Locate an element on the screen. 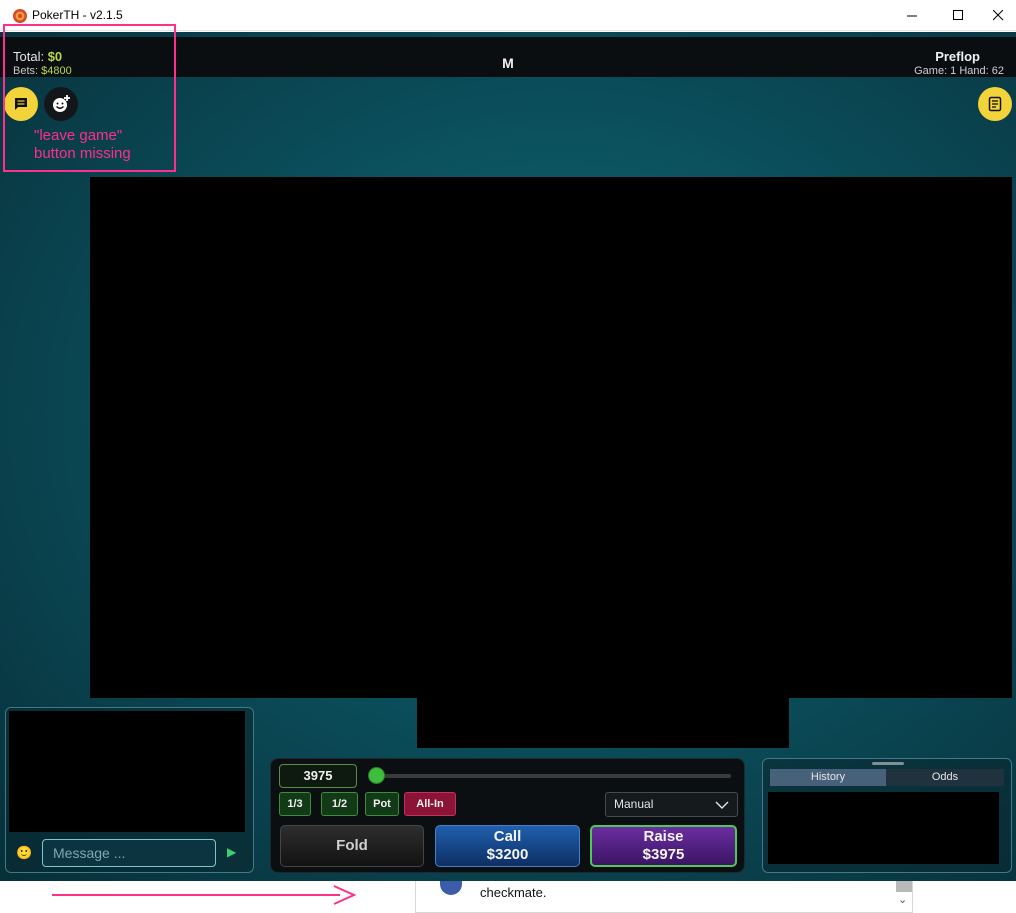  chevron-down-icon is located at coordinates (722, 805).